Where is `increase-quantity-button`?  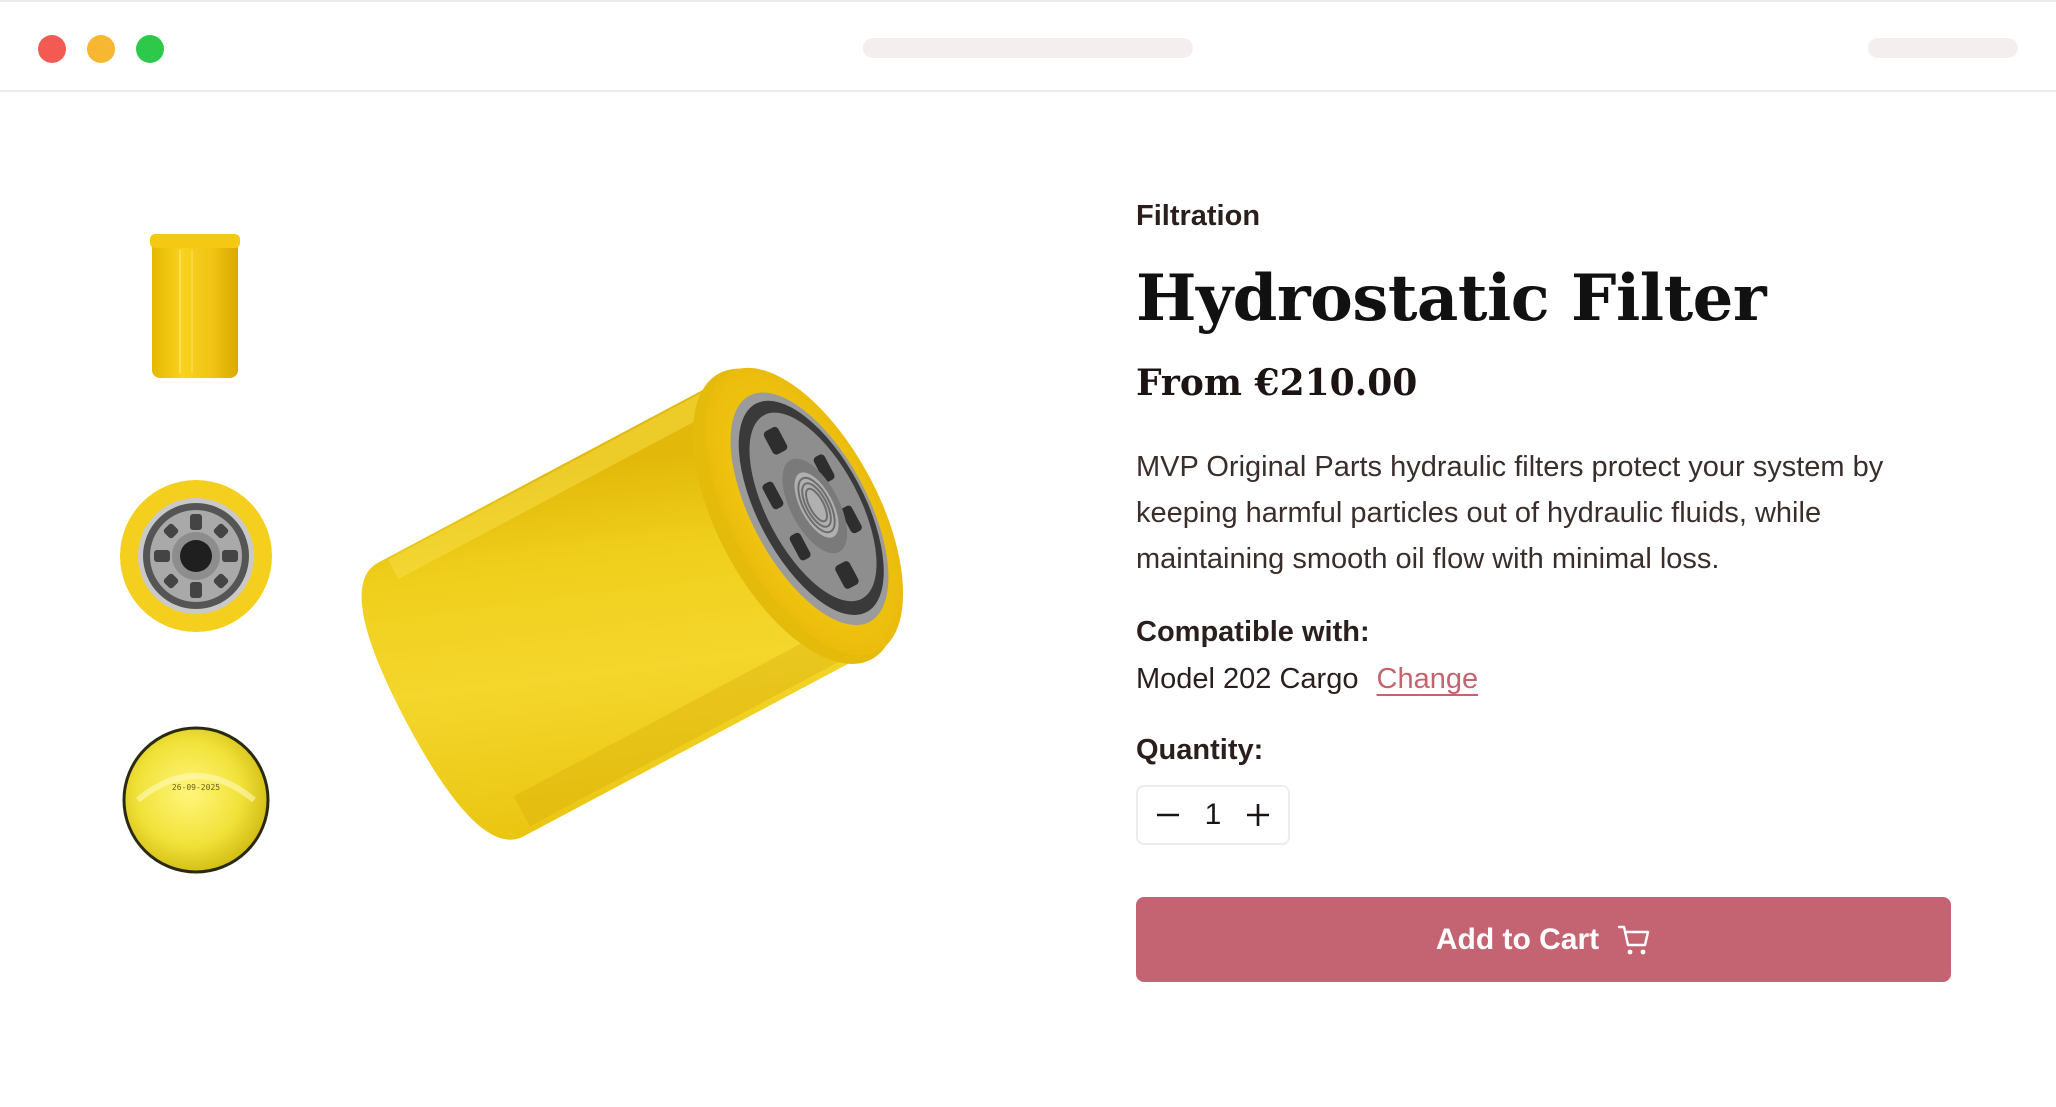
increase-quantity-button is located at coordinates (1258, 815).